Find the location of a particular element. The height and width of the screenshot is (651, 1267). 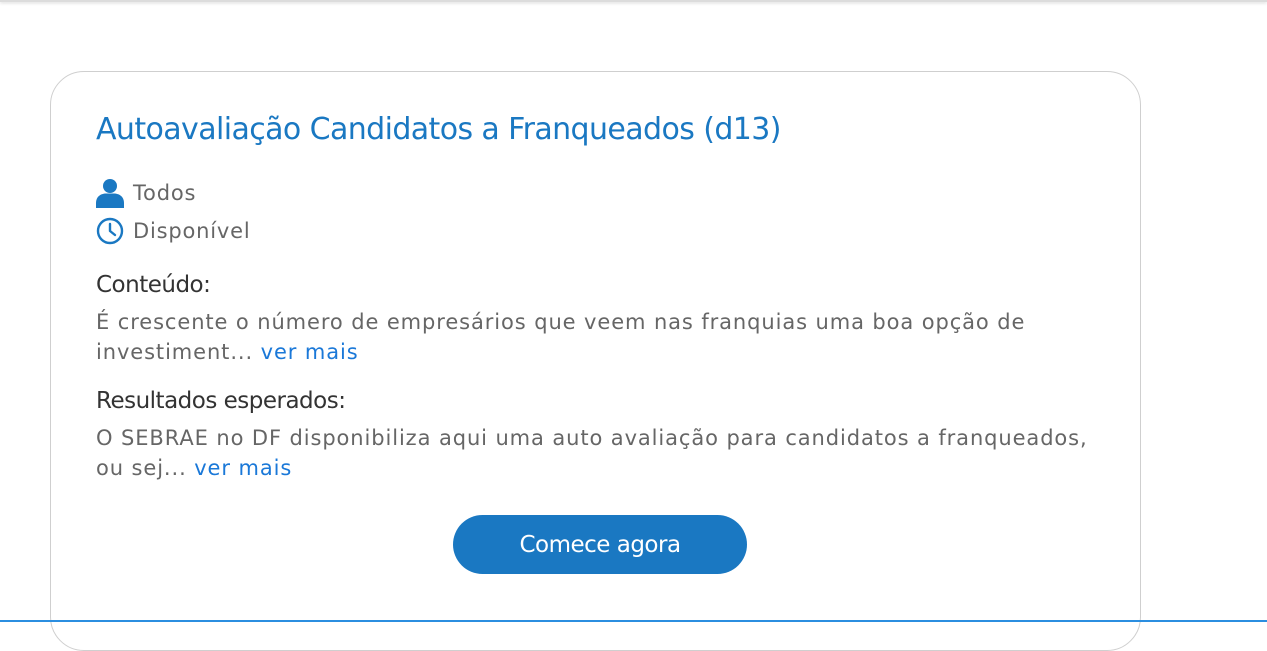

availability-row: Disponível is located at coordinates (173, 231).